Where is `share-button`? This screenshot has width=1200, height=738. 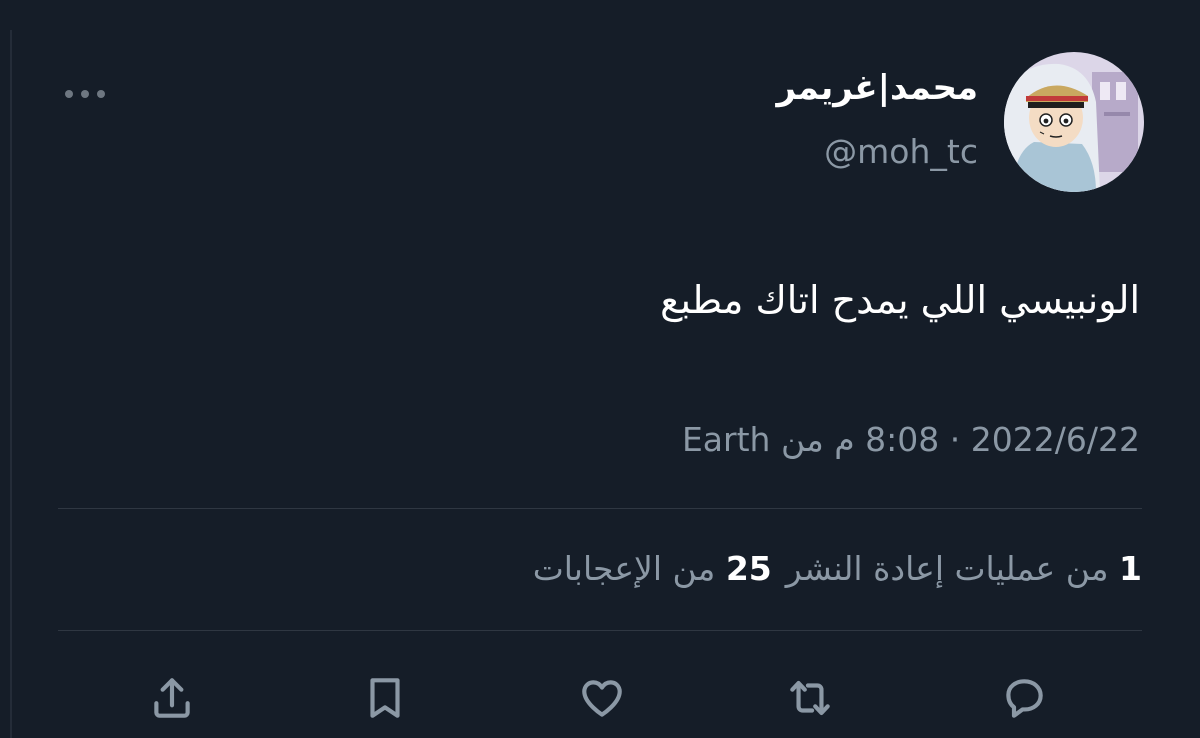 share-button is located at coordinates (172, 698).